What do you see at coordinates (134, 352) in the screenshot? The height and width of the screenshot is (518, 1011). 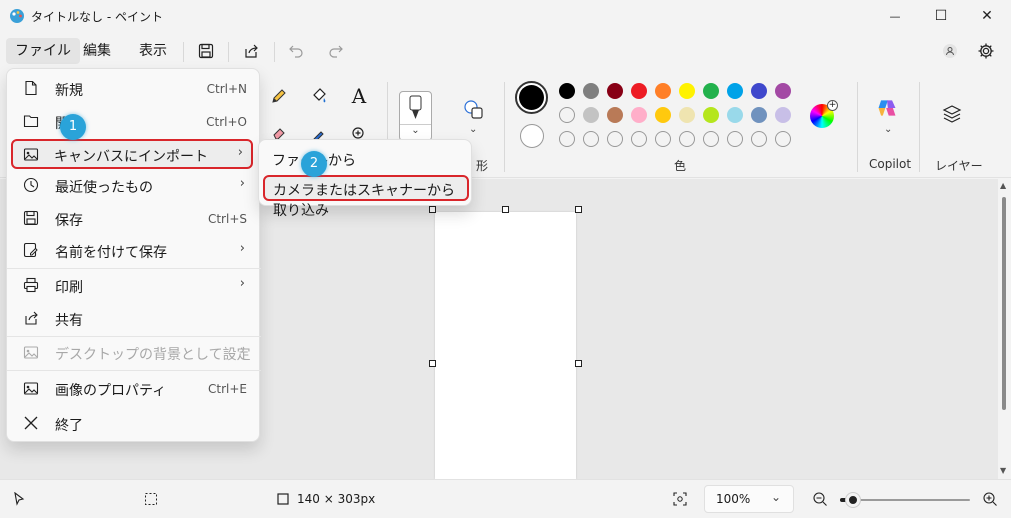 I see `file-menu-set-desktop-background: デスクトップの背景として設定 ›` at bounding box center [134, 352].